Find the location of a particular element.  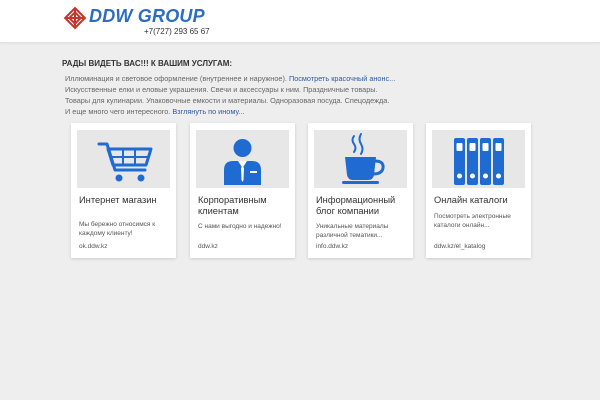

card-url: ok.ddw.kz is located at coordinates (125, 246).